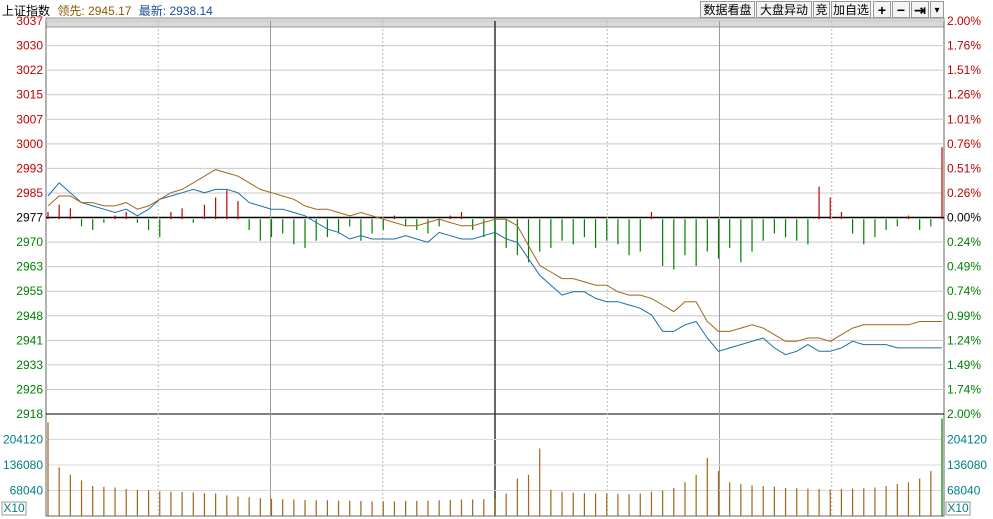 The width and height of the screenshot is (993, 519). I want to click on percent-tick-label: 0.76%, so click(964, 144).